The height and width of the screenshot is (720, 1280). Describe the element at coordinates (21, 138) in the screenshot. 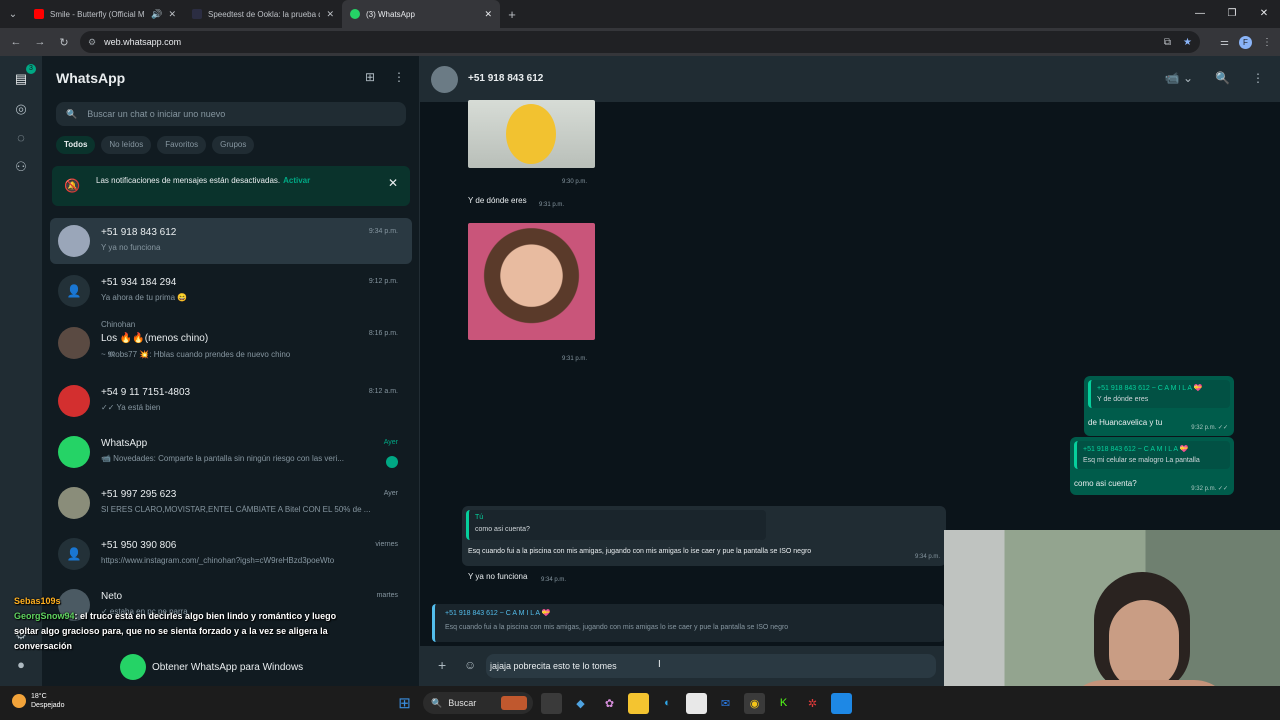

I see `channels-icon: ◌` at that location.